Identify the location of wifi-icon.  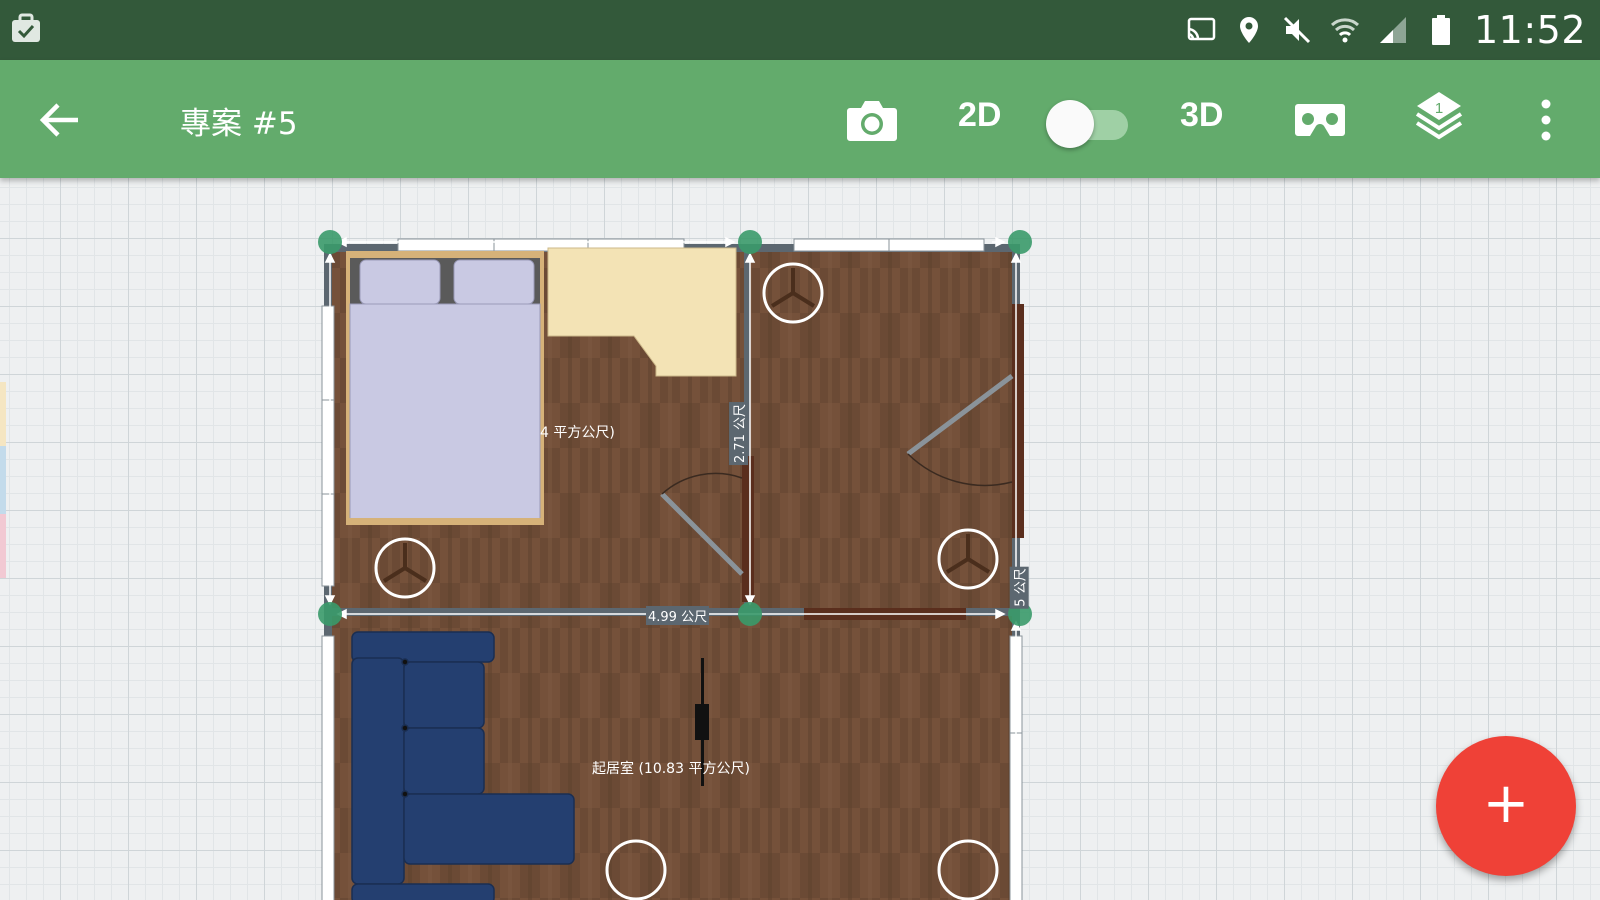
(1345, 30).